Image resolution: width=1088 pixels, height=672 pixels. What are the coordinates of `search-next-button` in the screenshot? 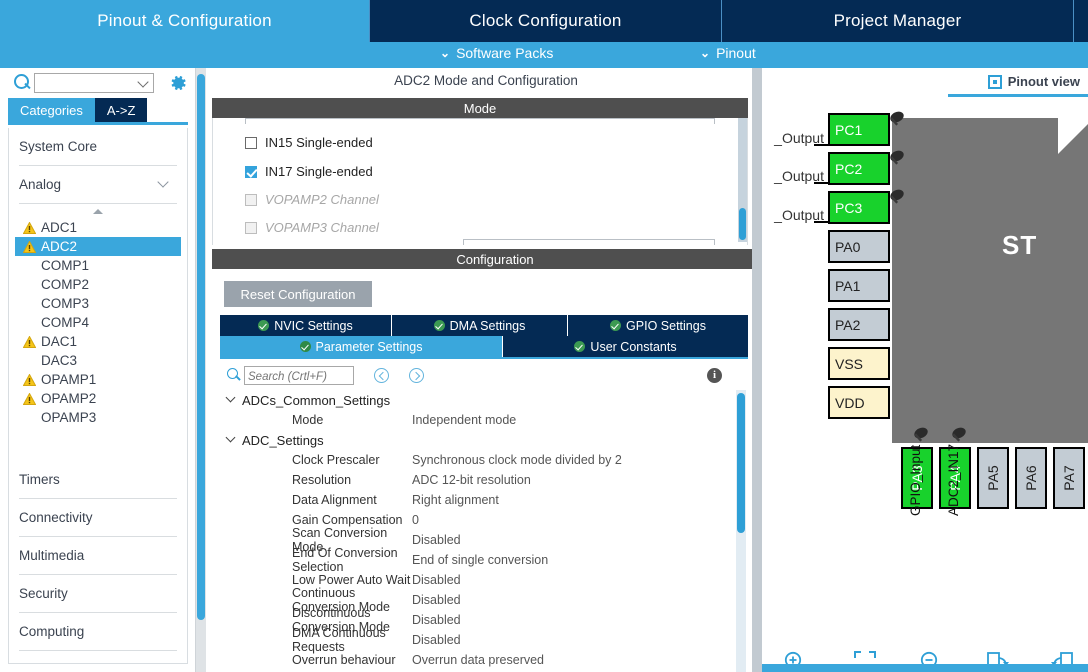 It's located at (416, 375).